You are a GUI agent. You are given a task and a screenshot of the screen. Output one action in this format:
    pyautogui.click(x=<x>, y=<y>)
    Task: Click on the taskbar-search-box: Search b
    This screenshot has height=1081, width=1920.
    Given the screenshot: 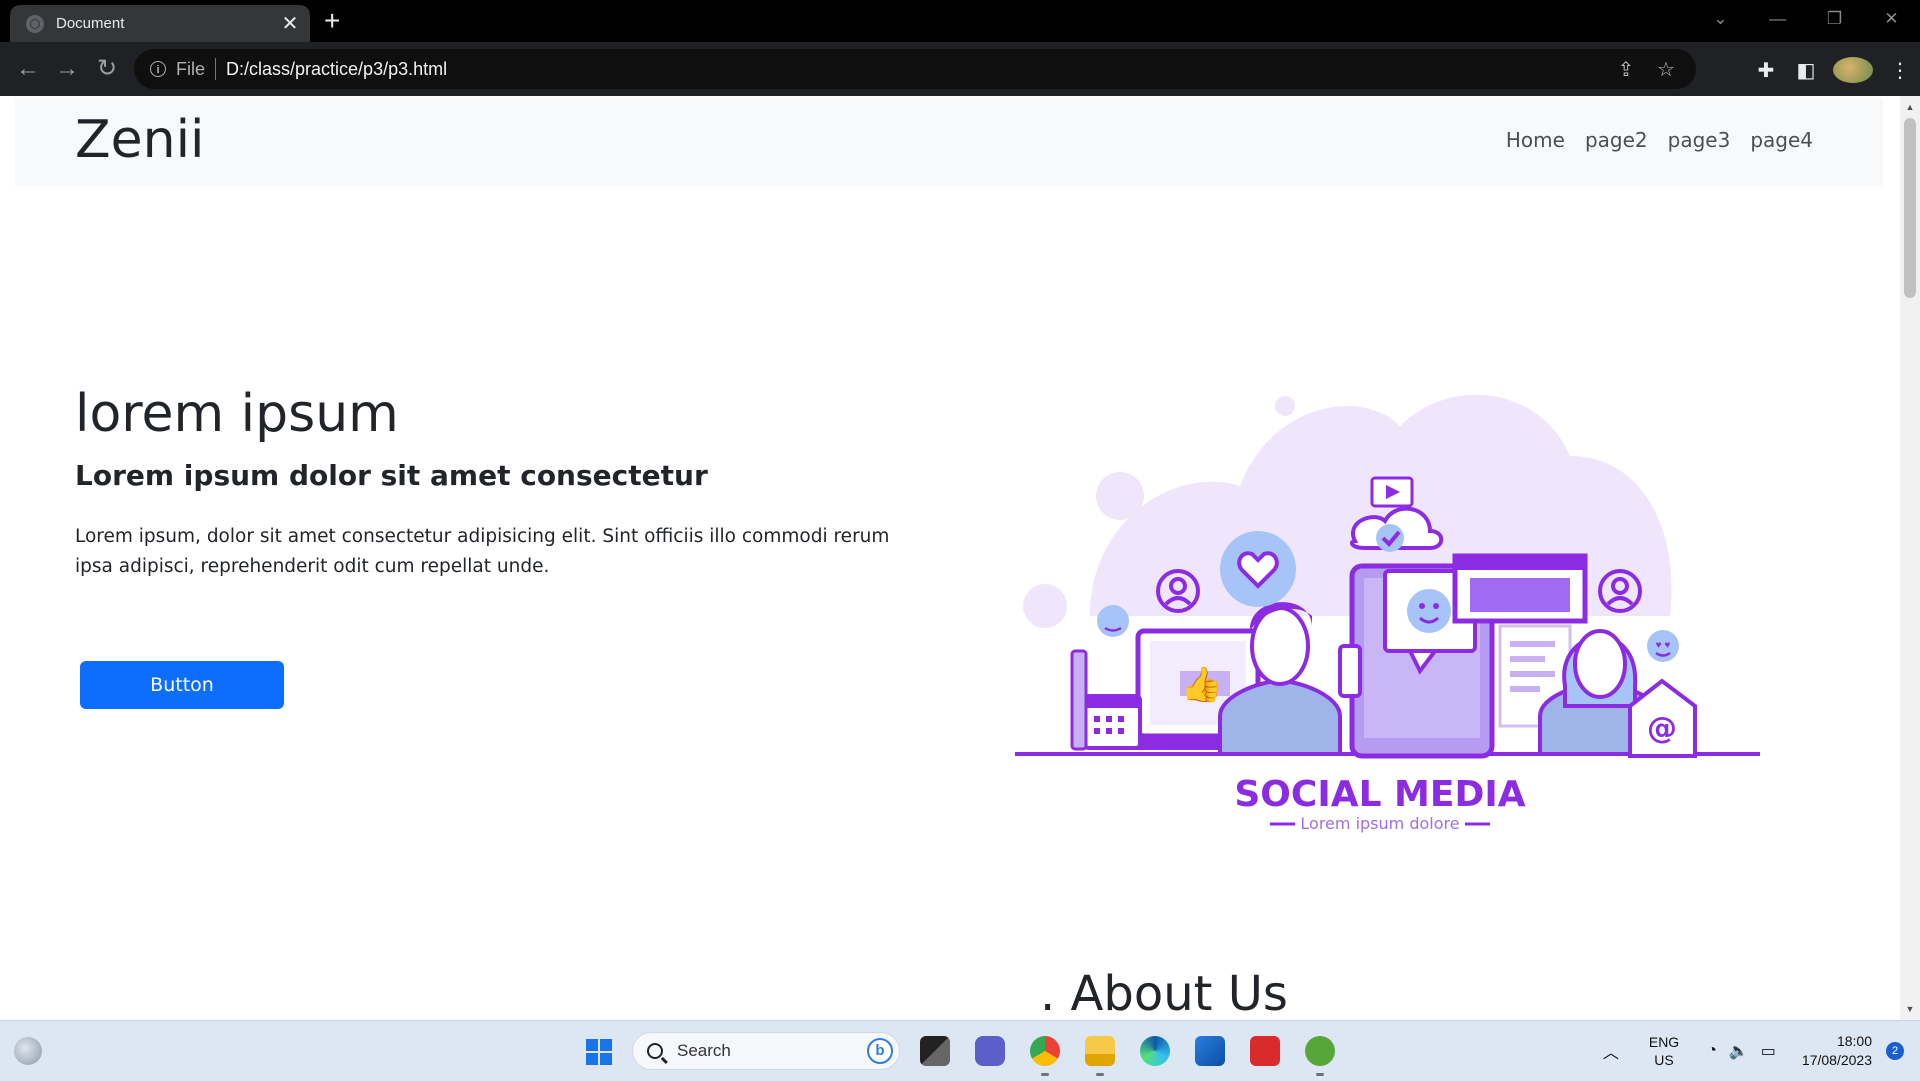 What is the action you would take?
    pyautogui.click(x=766, y=1051)
    